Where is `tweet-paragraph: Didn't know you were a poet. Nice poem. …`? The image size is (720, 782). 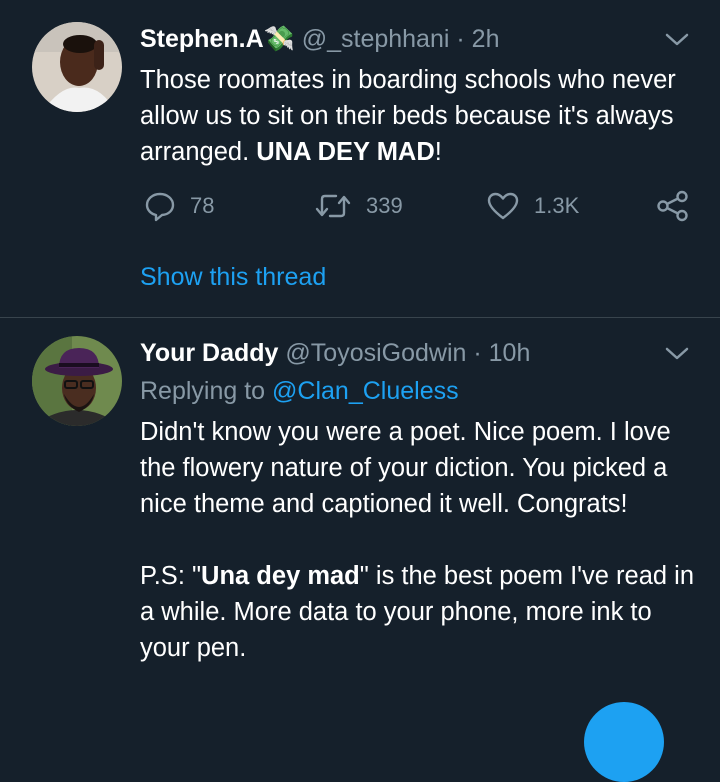
tweet-paragraph: Didn't know you were a poet. Nice poem. … is located at coordinates (405, 468).